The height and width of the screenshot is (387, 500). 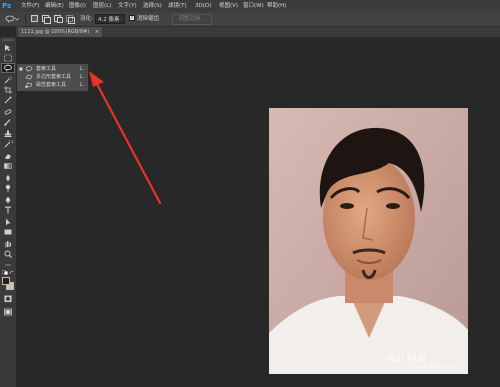 I want to click on lasso-preset-icon, so click(x=12, y=19).